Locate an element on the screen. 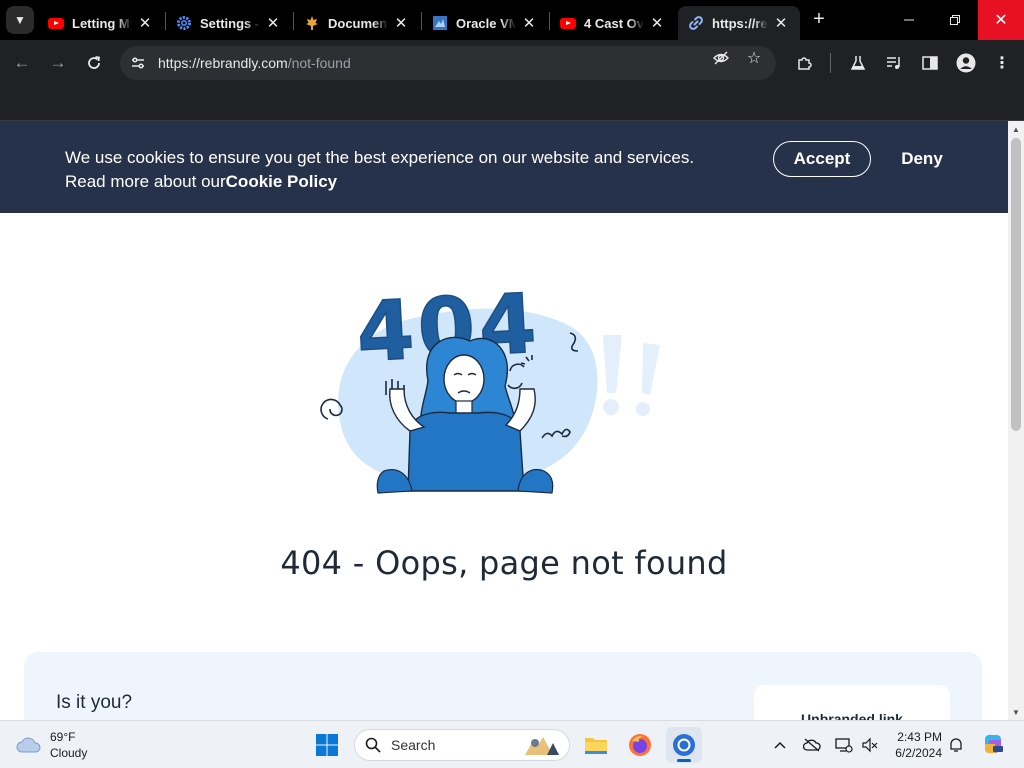 This screenshot has width=1024, height=768. windows-logo-icon is located at coordinates (327, 745).